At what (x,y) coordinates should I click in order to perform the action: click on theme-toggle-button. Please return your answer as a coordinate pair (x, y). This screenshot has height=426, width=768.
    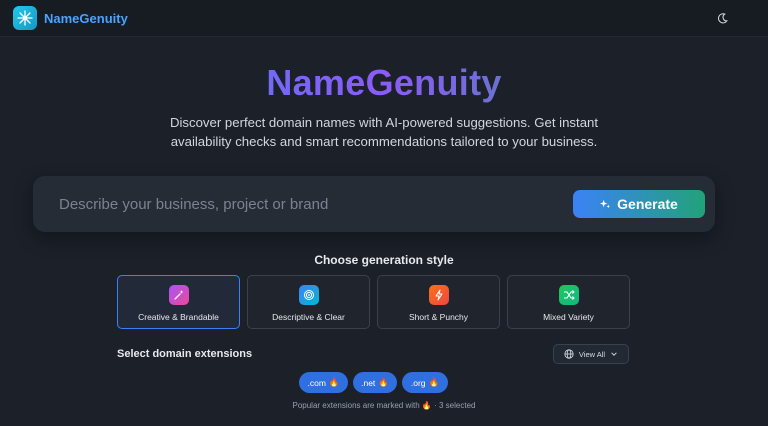
    Looking at the image, I should click on (722, 18).